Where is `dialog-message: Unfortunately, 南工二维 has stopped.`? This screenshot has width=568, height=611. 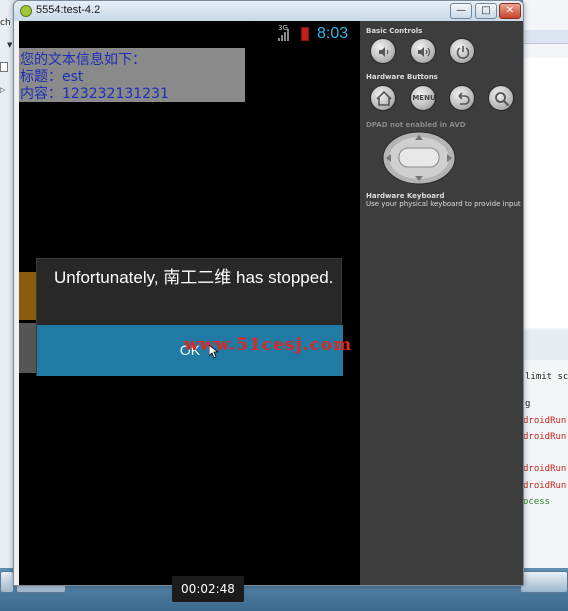 dialog-message: Unfortunately, 南工二维 has stopped. is located at coordinates (194, 277).